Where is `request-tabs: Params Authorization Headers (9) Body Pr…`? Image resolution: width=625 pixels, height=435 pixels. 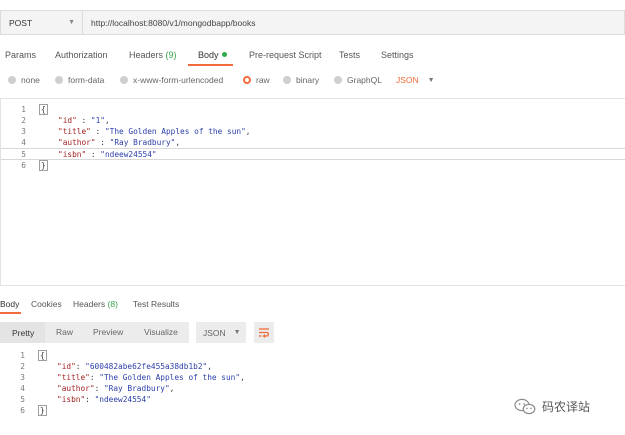 request-tabs: Params Authorization Headers (9) Body Pr… is located at coordinates (312, 55).